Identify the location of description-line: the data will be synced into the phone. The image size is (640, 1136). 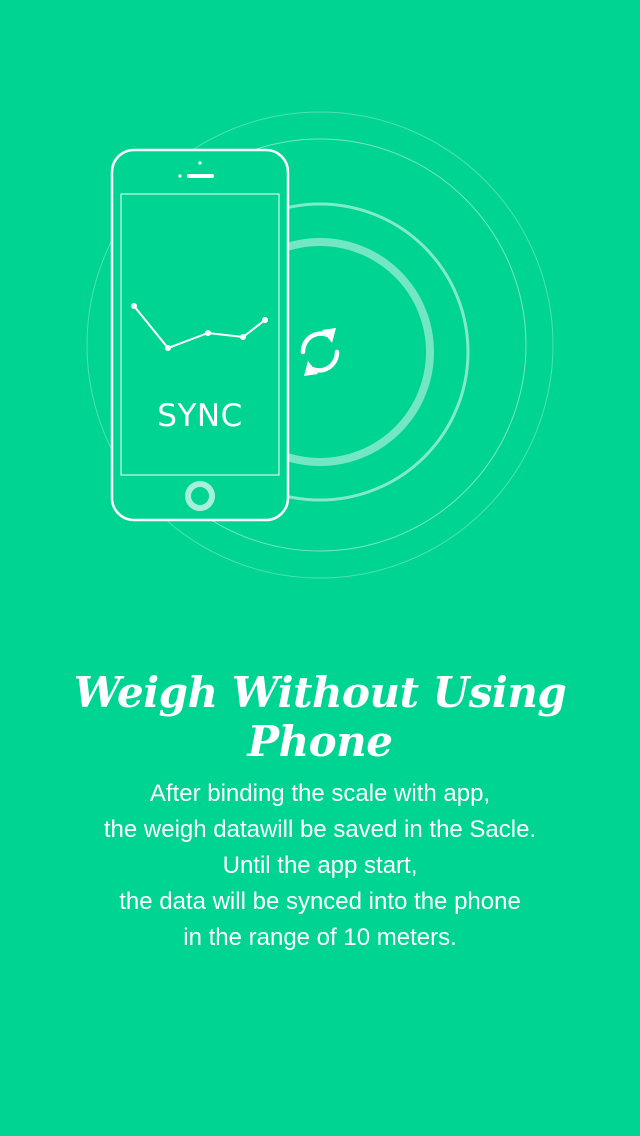
(320, 901).